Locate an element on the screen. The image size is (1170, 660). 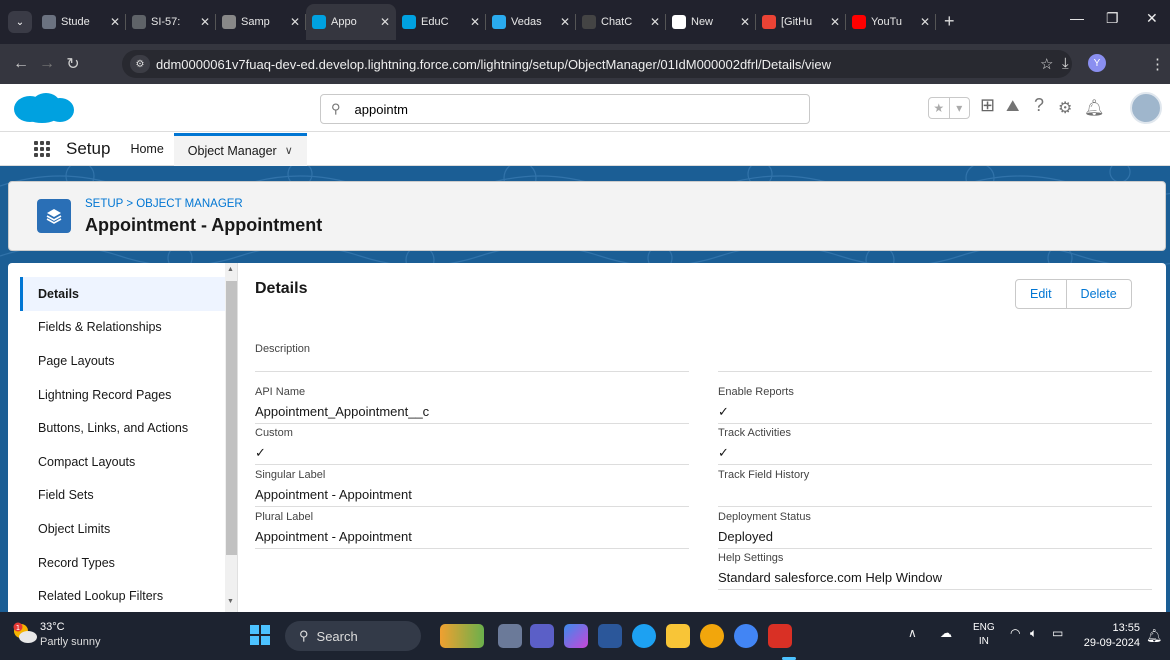
detail-field: Plural Label Appointment - Appointment is located at coordinates (472, 529).